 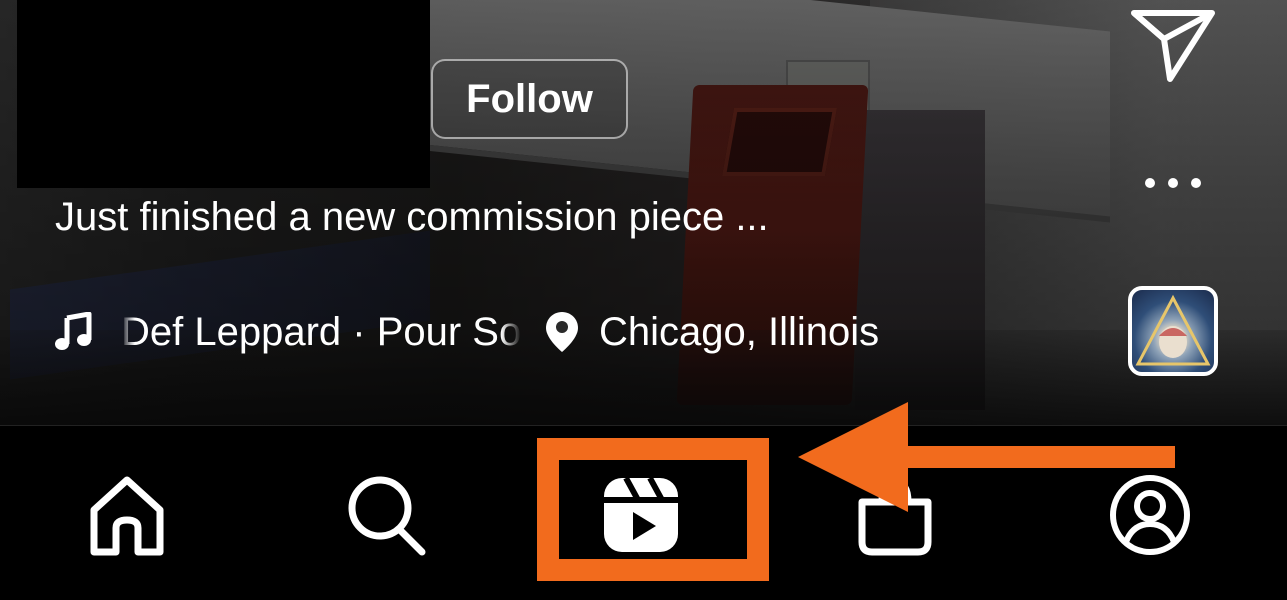 What do you see at coordinates (223, 94) in the screenshot?
I see `redacted-username-area` at bounding box center [223, 94].